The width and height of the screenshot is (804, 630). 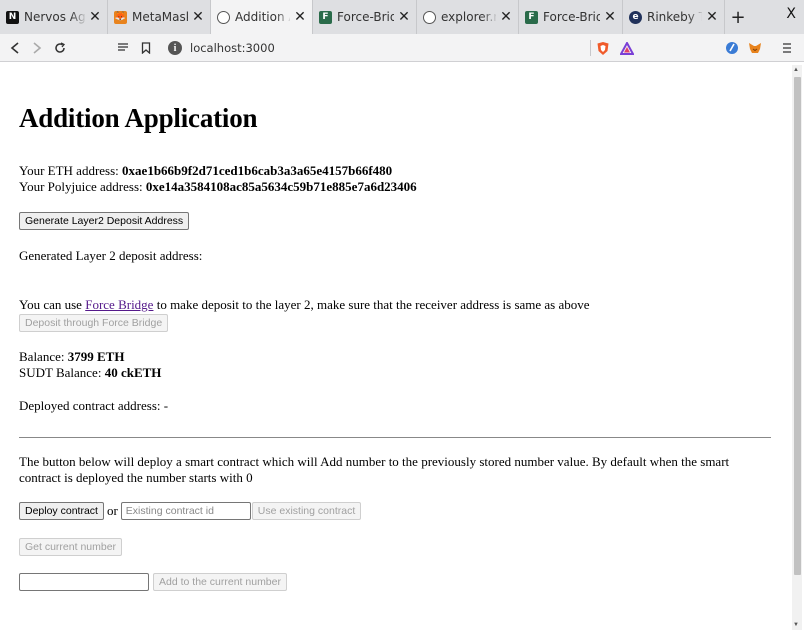 What do you see at coordinates (635, 17) in the screenshot?
I see `etherscan-favicon-icon: e` at bounding box center [635, 17].